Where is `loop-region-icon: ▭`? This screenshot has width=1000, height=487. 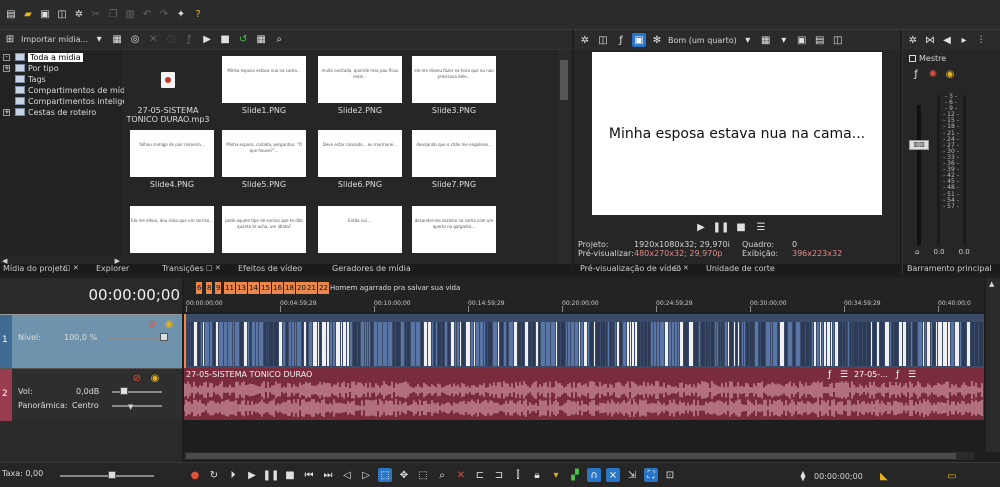 loop-region-icon: ▭ is located at coordinates (952, 476).